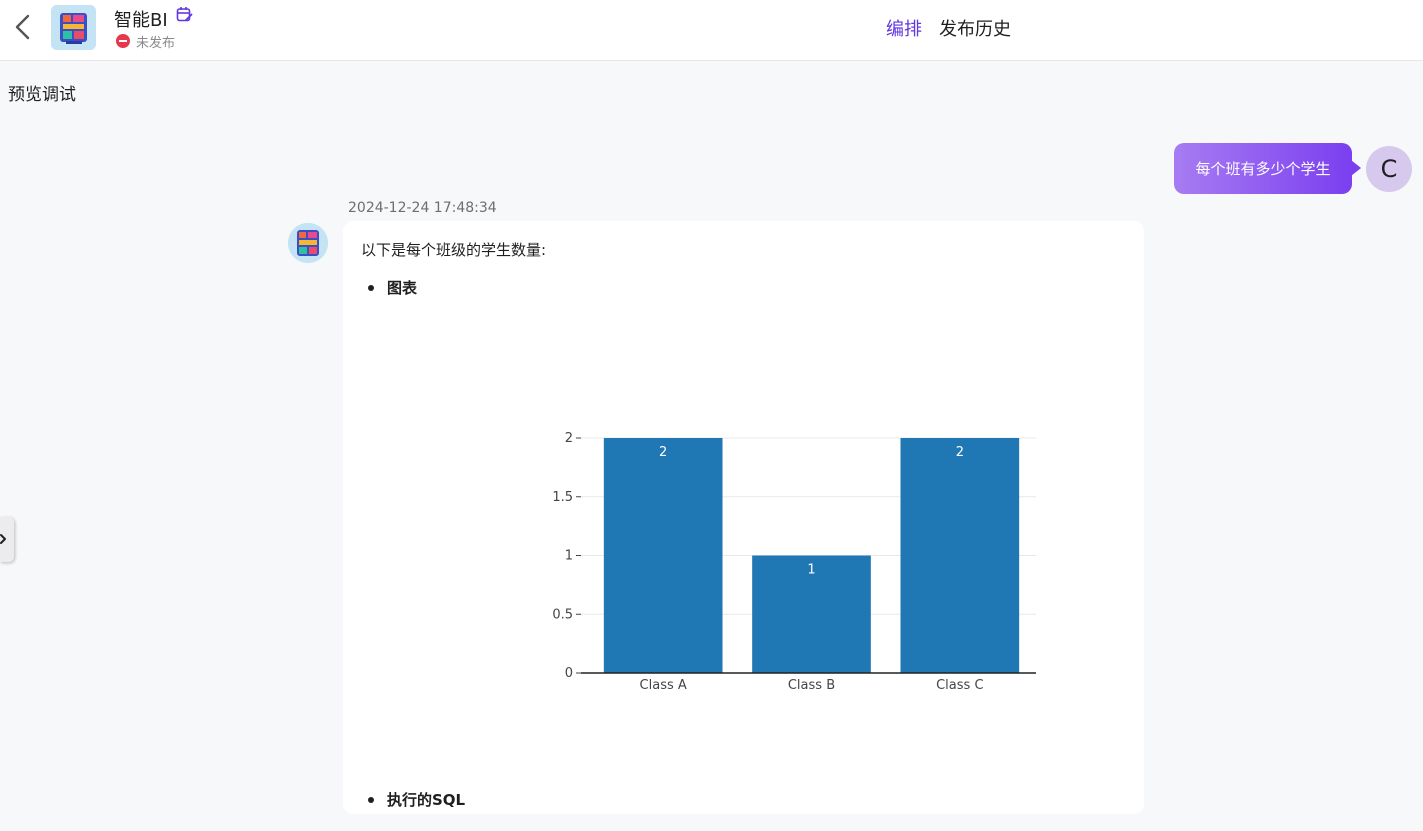 The height and width of the screenshot is (831, 1423). What do you see at coordinates (959, 685) in the screenshot?
I see `x-tick-label: Class C` at bounding box center [959, 685].